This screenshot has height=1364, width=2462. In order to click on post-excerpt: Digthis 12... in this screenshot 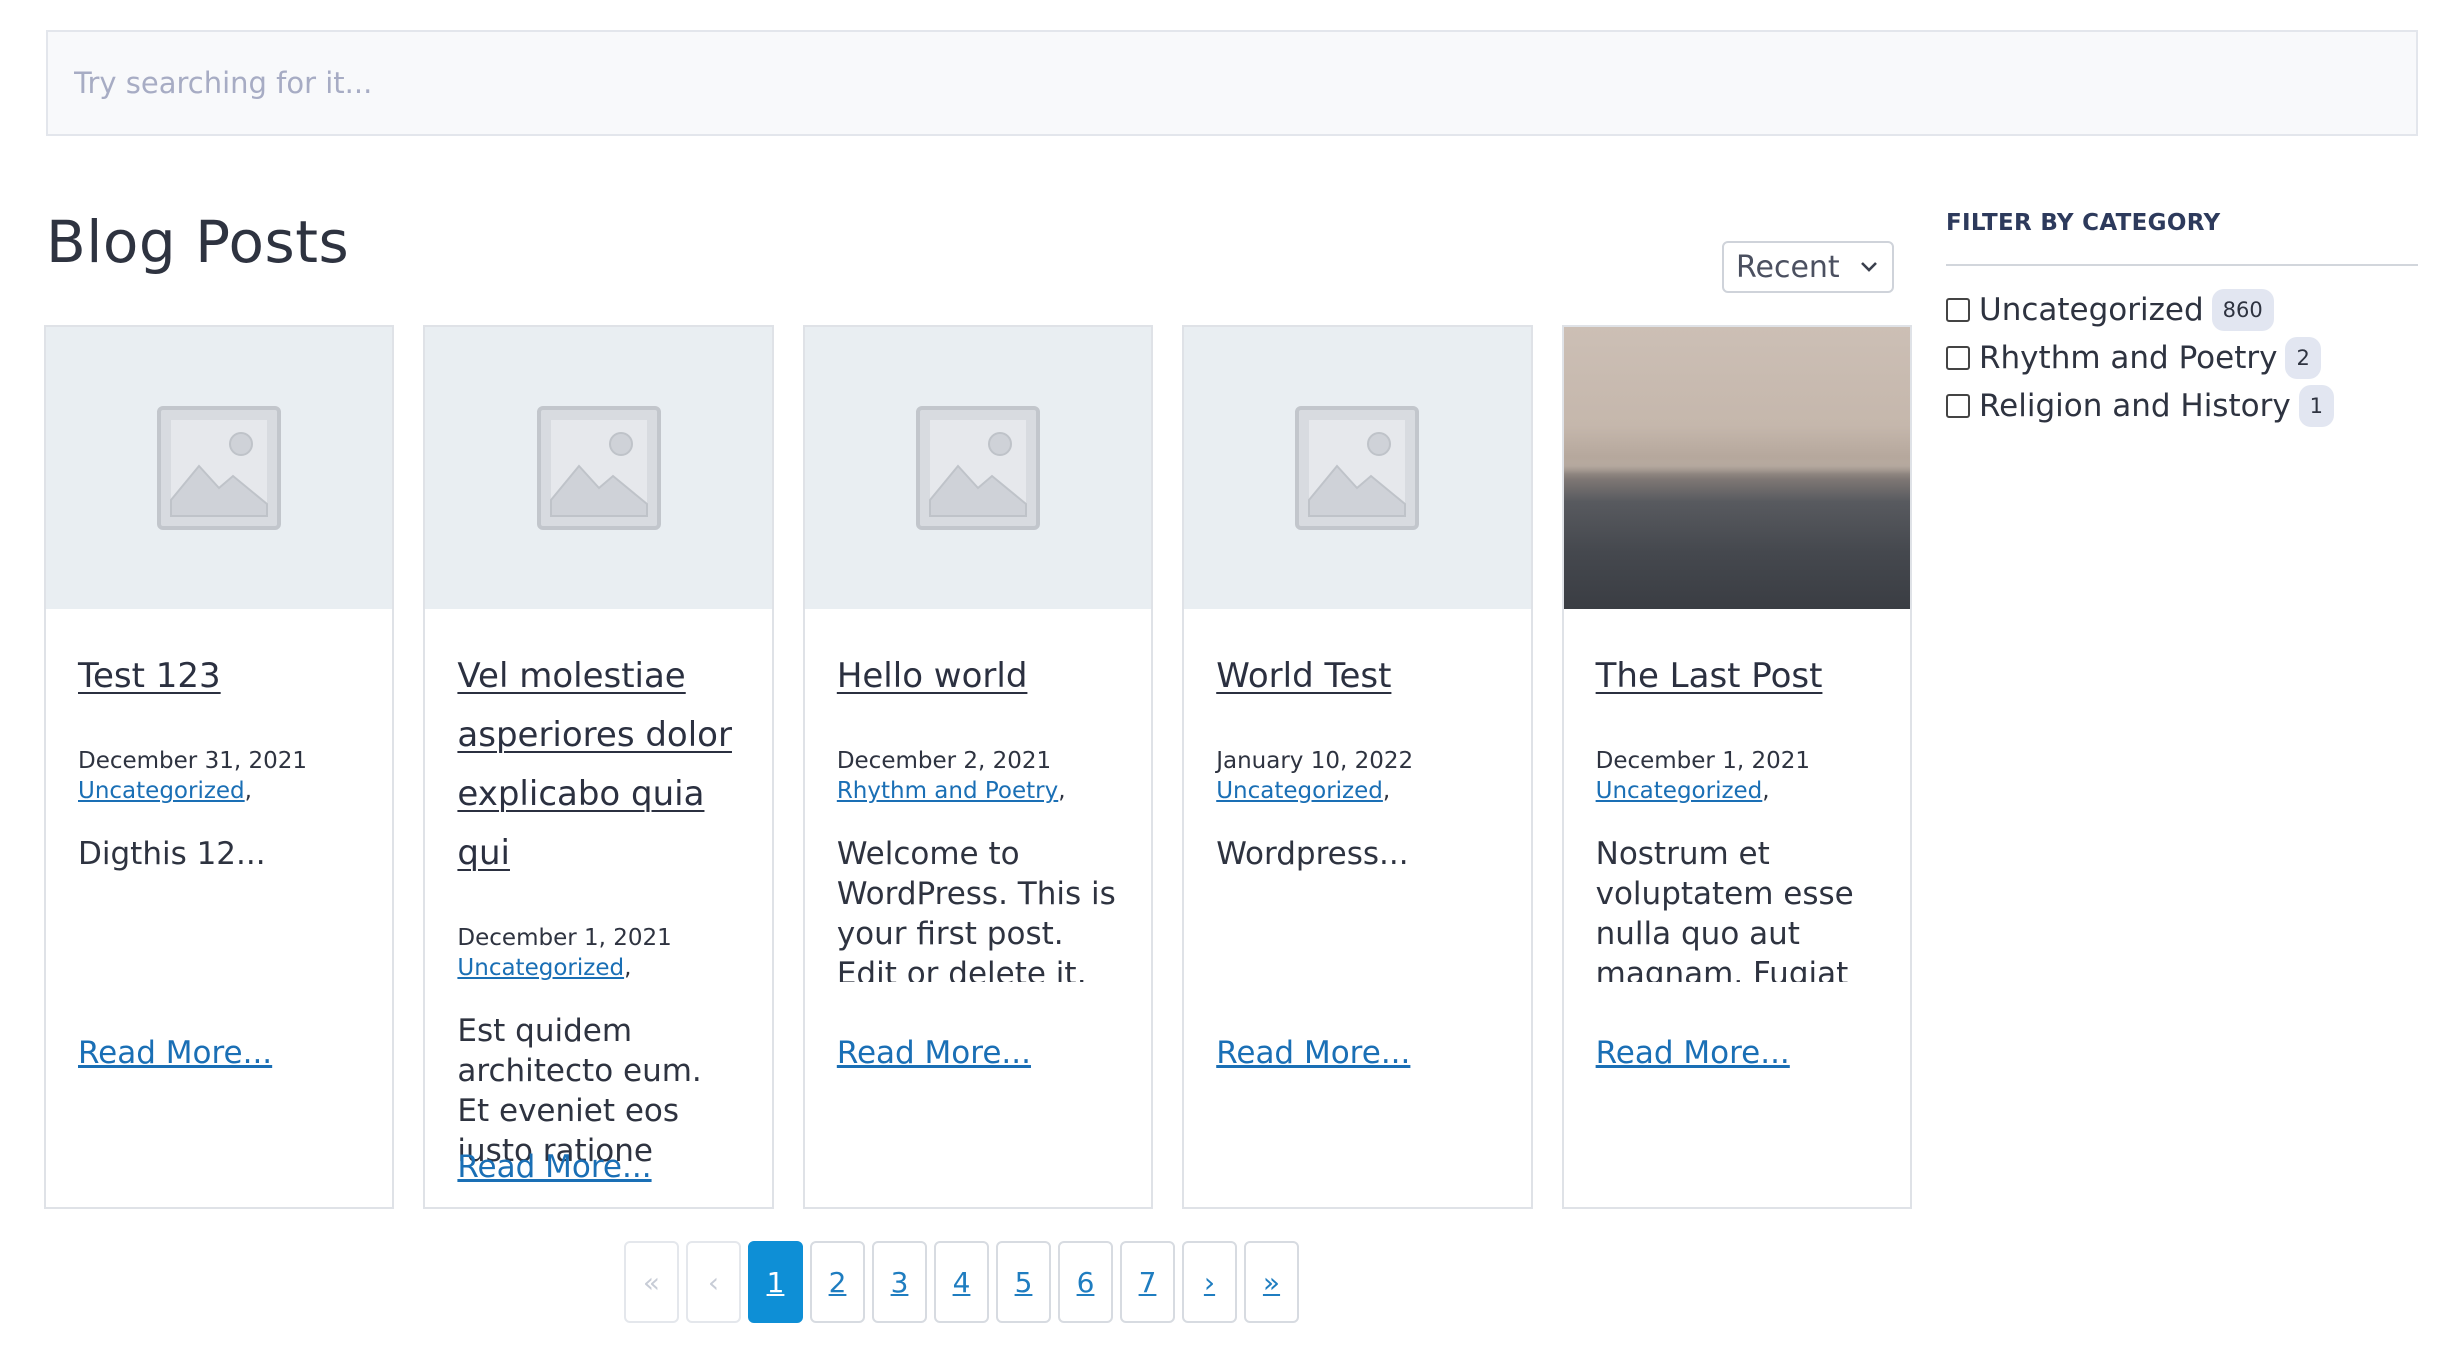, I will do `click(172, 854)`.